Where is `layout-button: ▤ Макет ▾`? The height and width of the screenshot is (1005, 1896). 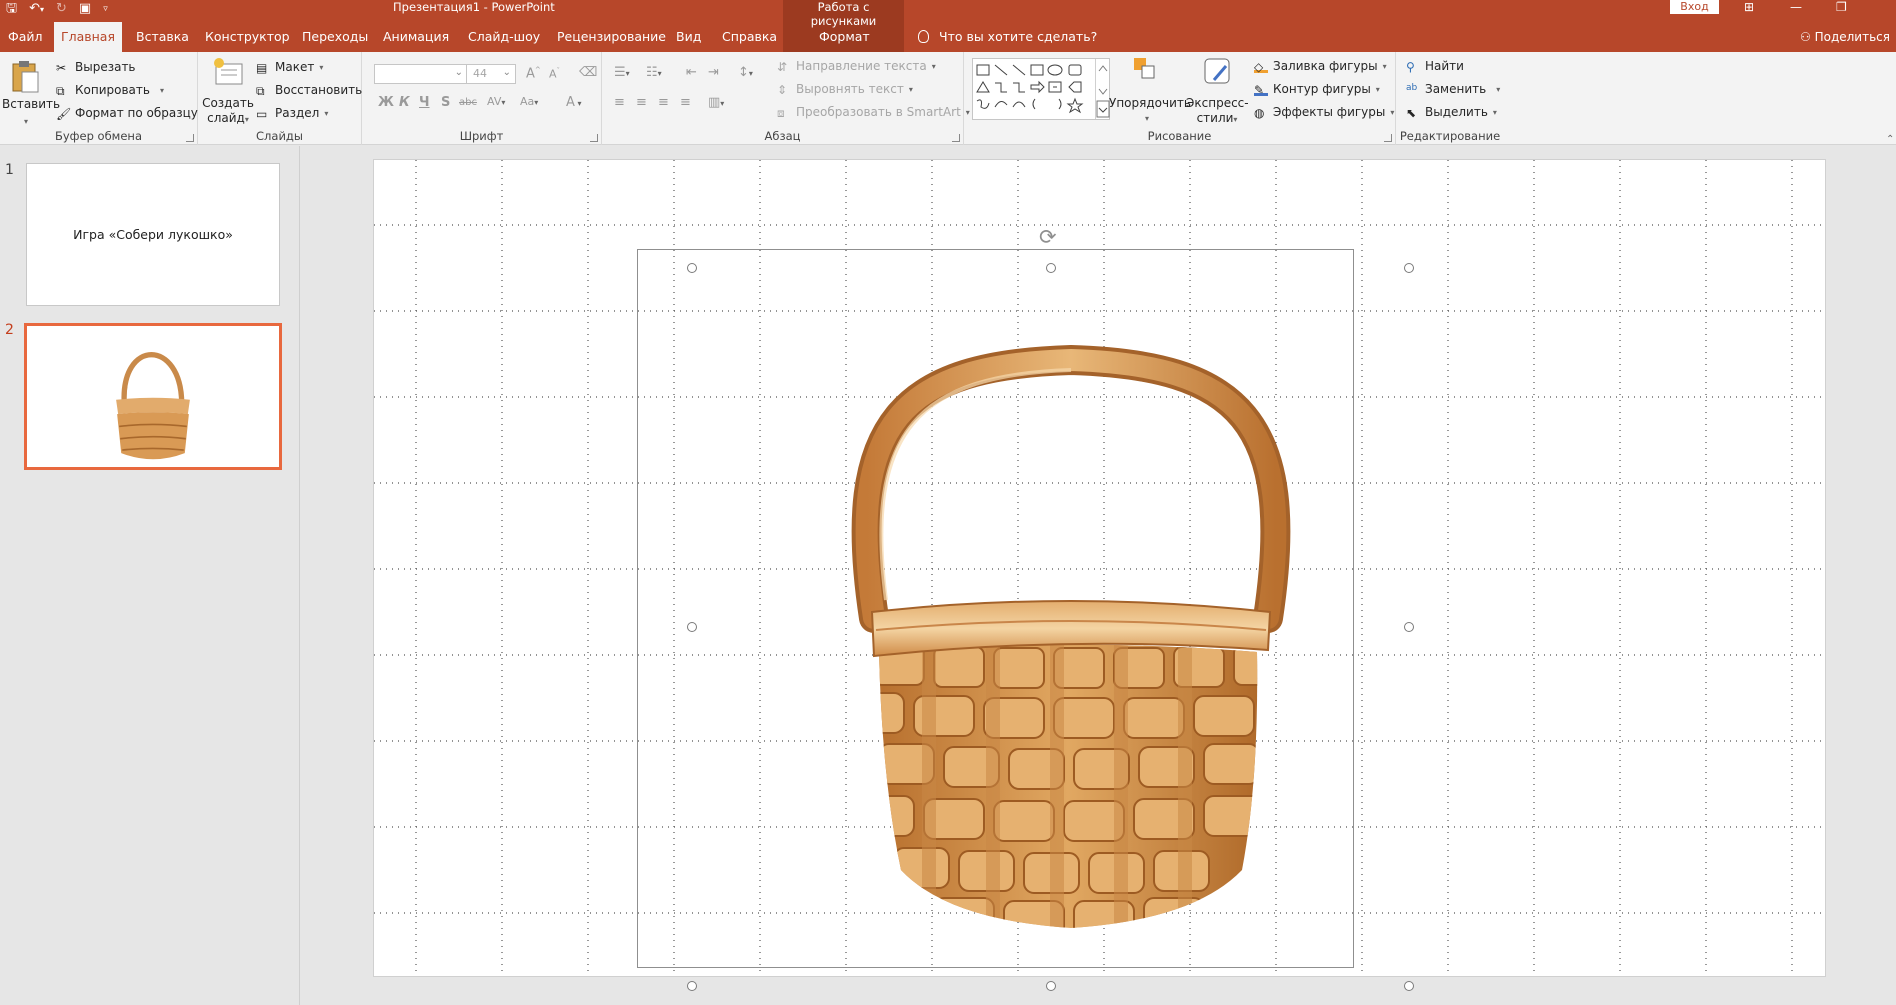
layout-button: ▤ Макет ▾ is located at coordinates (289, 67).